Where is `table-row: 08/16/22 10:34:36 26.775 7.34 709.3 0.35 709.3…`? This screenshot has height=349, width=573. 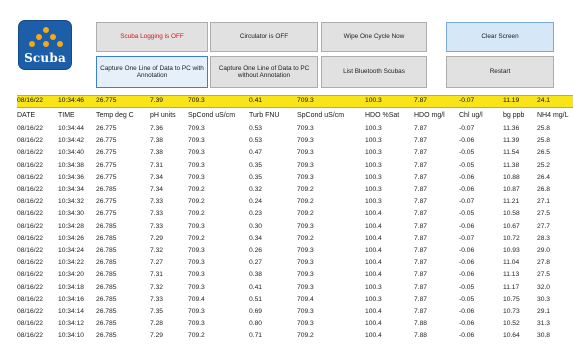 table-row: 08/16/22 10:34:36 26.775 7.34 709.3 0.35 709.3… is located at coordinates (295, 178).